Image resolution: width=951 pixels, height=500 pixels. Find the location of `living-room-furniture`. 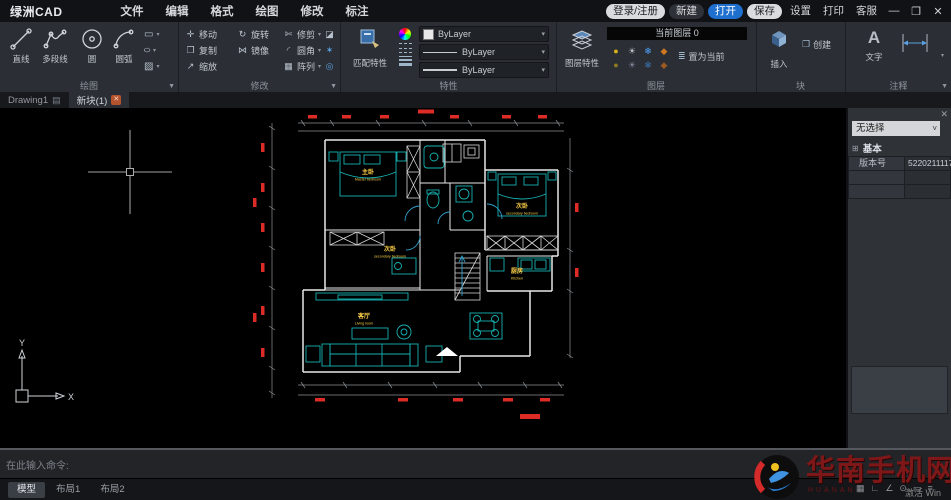

living-room-furniture is located at coordinates (374, 329).